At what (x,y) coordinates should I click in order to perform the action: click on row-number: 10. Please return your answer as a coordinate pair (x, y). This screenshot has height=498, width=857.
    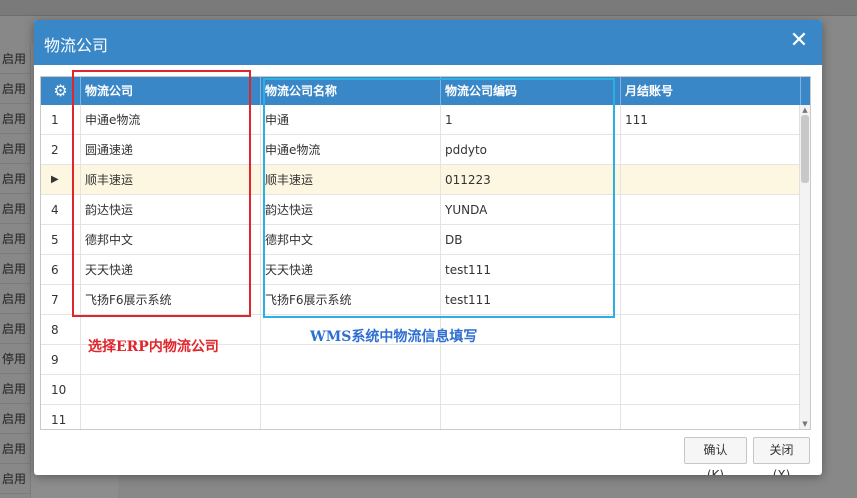
    Looking at the image, I should click on (61, 390).